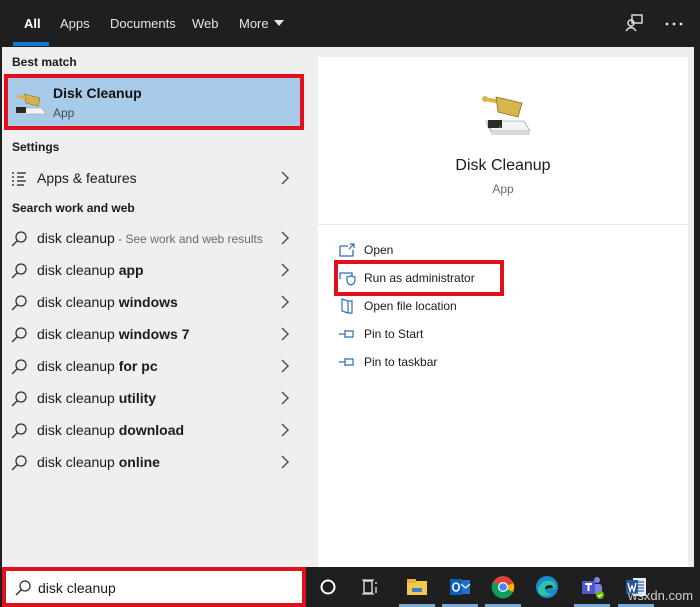 This screenshot has height=607, width=700. Describe the element at coordinates (370, 587) in the screenshot. I see `task-view-icon` at that location.